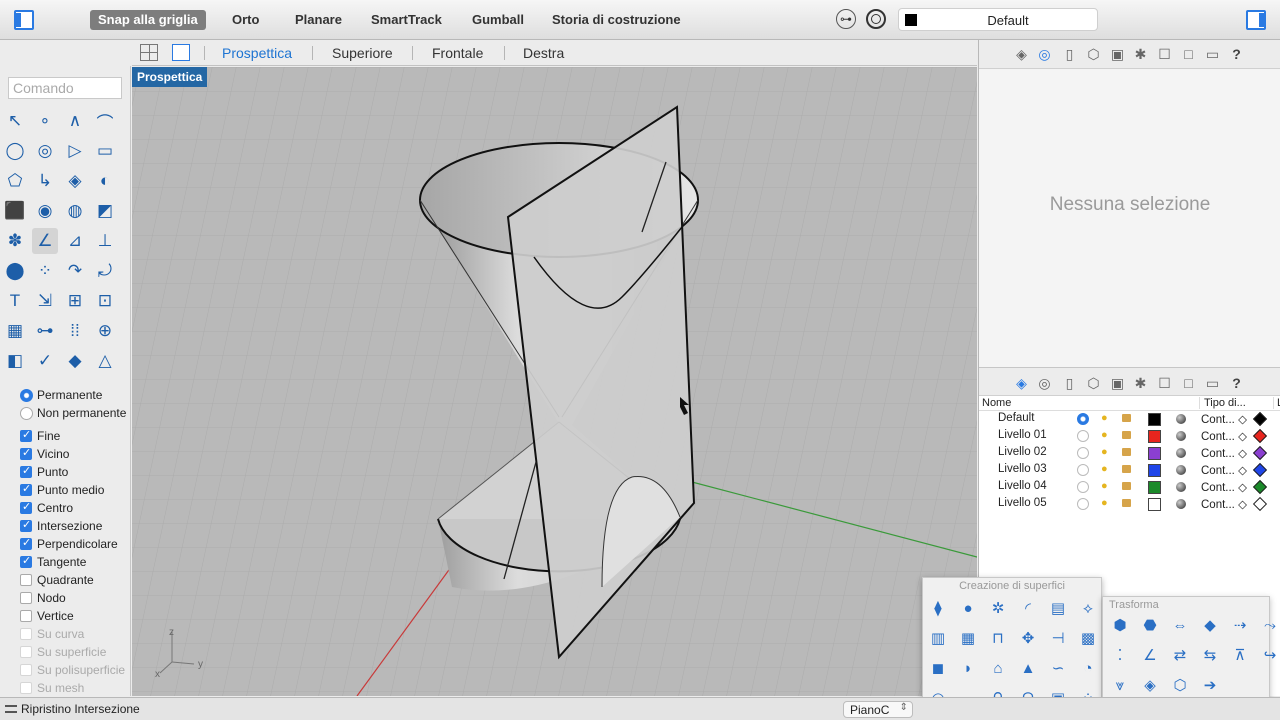 This screenshot has width=1280, height=720. I want to click on transform-tool-icon: ⬡, so click(1180, 686).